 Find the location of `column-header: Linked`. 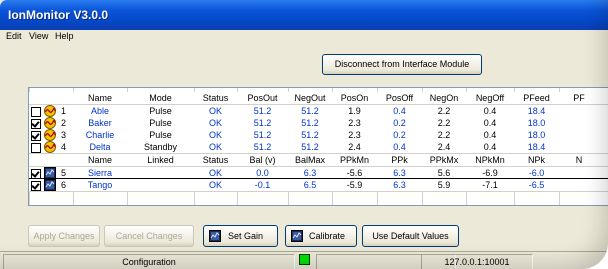

column-header: Linked is located at coordinates (160, 160).